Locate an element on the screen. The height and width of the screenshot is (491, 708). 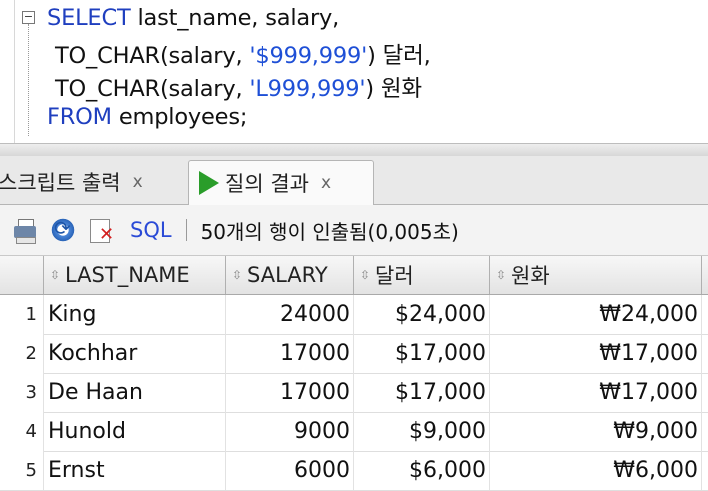
row-number: 4 is located at coordinates (22, 431).